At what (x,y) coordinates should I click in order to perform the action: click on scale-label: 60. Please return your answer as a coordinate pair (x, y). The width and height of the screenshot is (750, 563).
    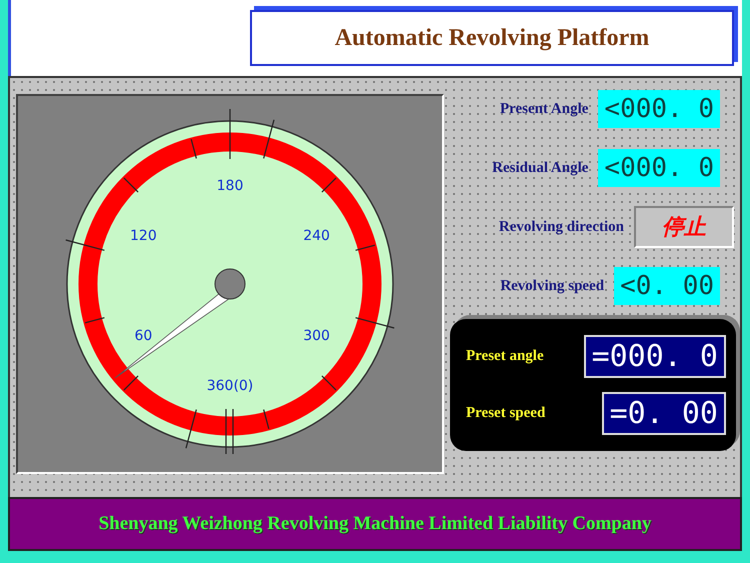
    Looking at the image, I should click on (143, 336).